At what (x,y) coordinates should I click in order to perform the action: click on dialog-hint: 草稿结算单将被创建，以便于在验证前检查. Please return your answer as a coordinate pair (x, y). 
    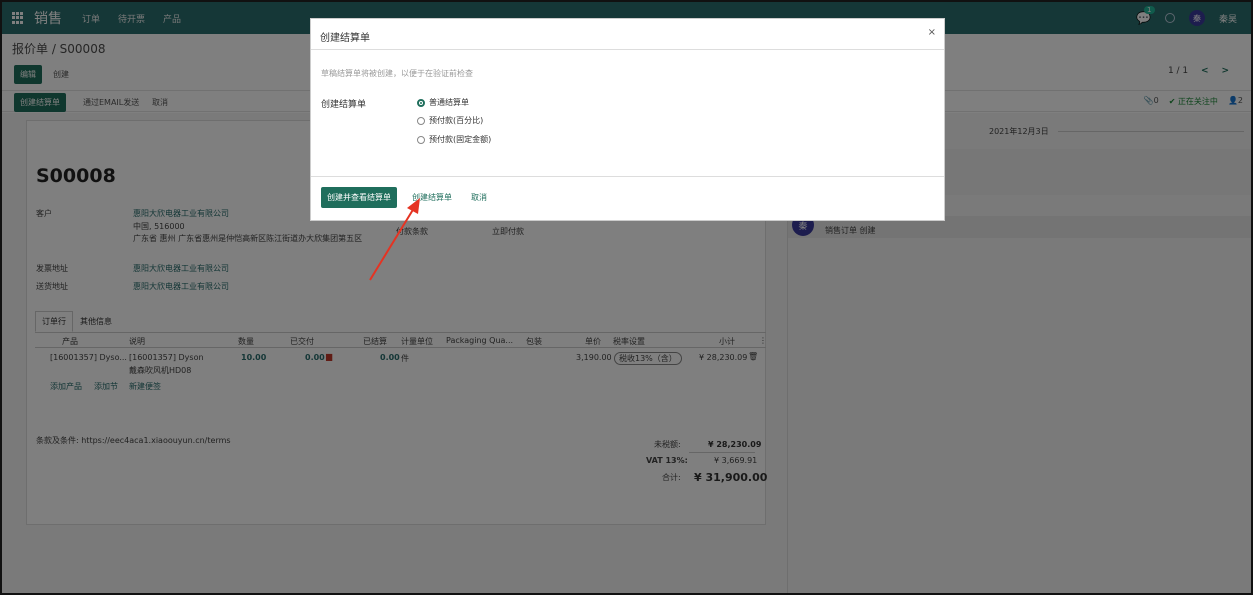
    Looking at the image, I should click on (397, 73).